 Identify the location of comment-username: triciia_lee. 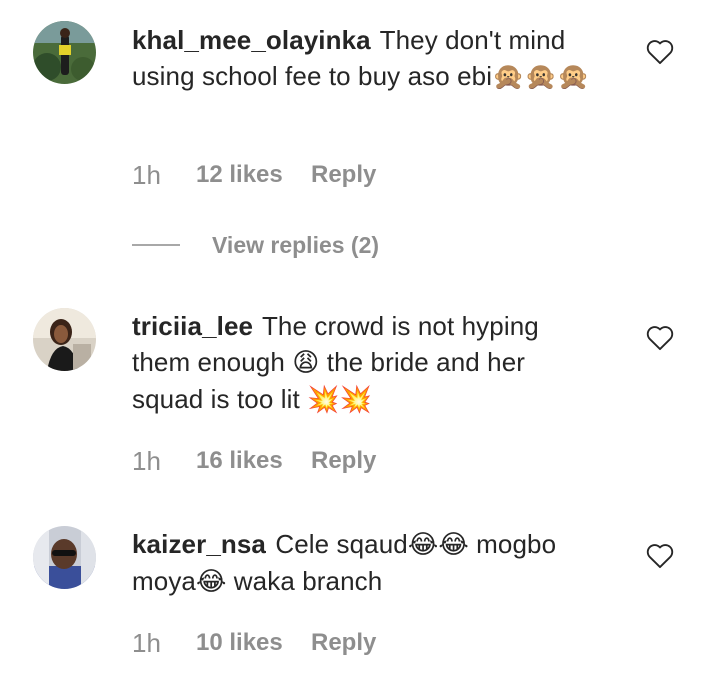
(192, 326).